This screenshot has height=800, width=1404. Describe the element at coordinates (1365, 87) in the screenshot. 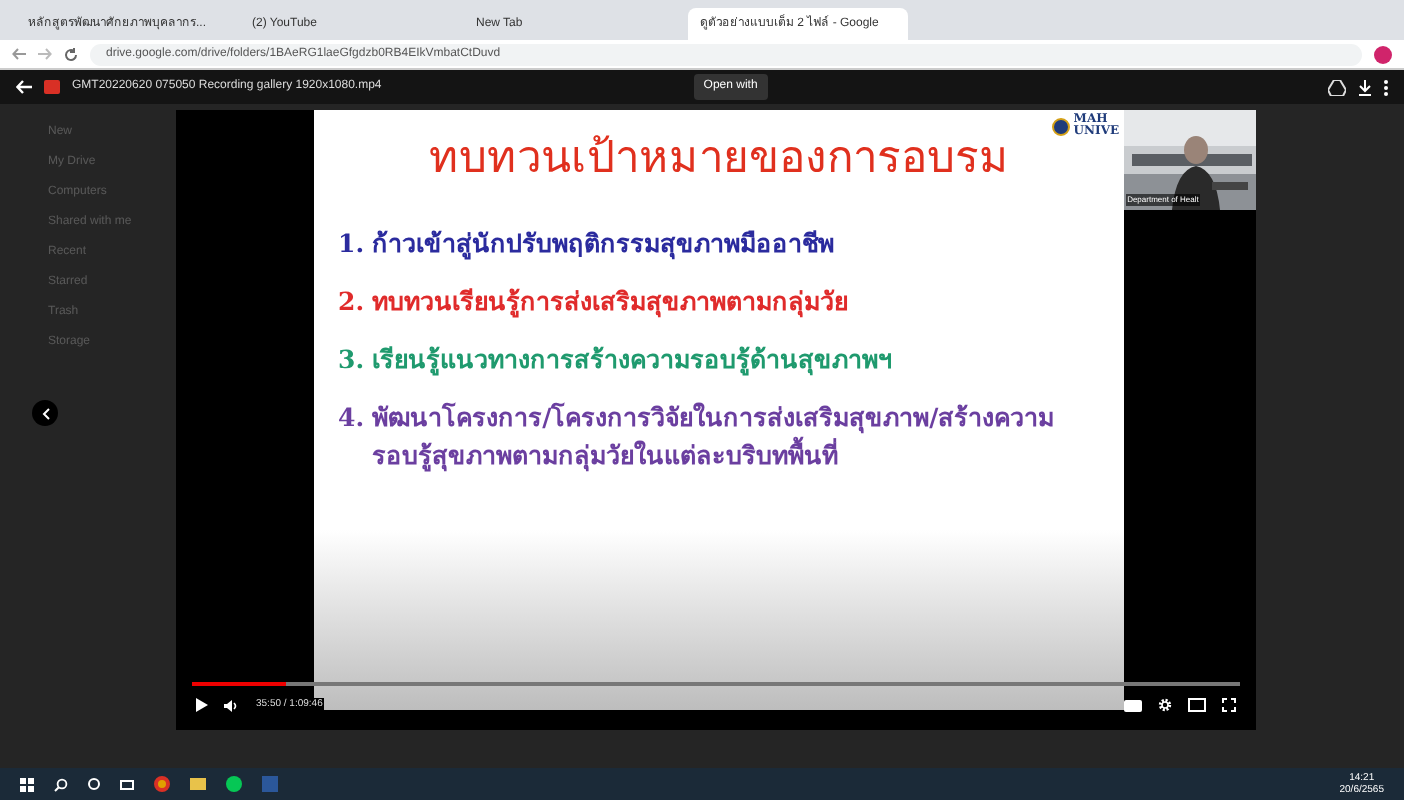

I see `download-icon` at that location.